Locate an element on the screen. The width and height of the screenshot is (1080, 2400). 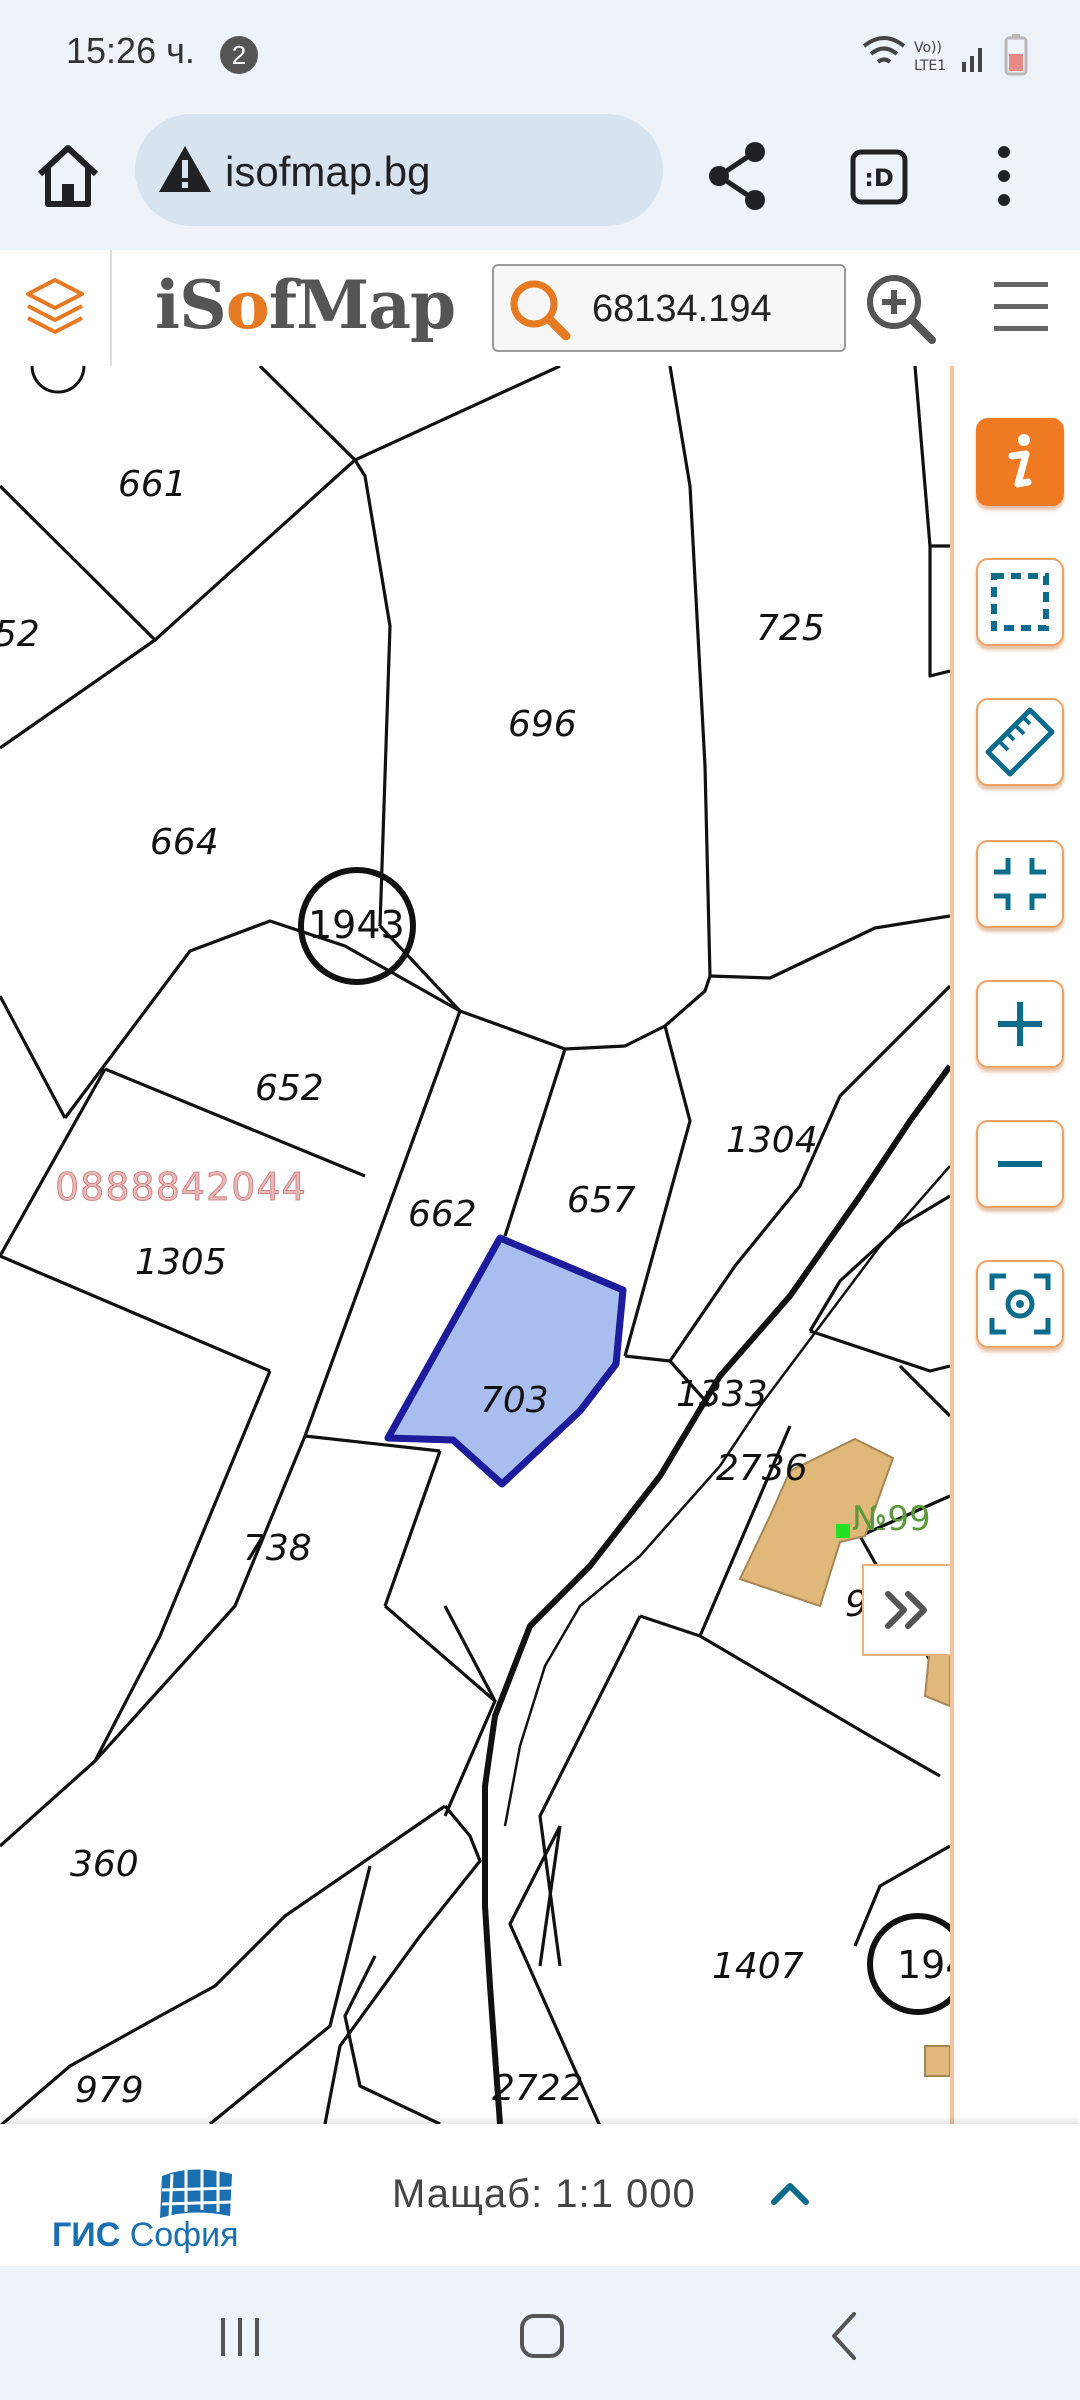
app-header: iSofMap 68134.194 is located at coordinates (540, 309).